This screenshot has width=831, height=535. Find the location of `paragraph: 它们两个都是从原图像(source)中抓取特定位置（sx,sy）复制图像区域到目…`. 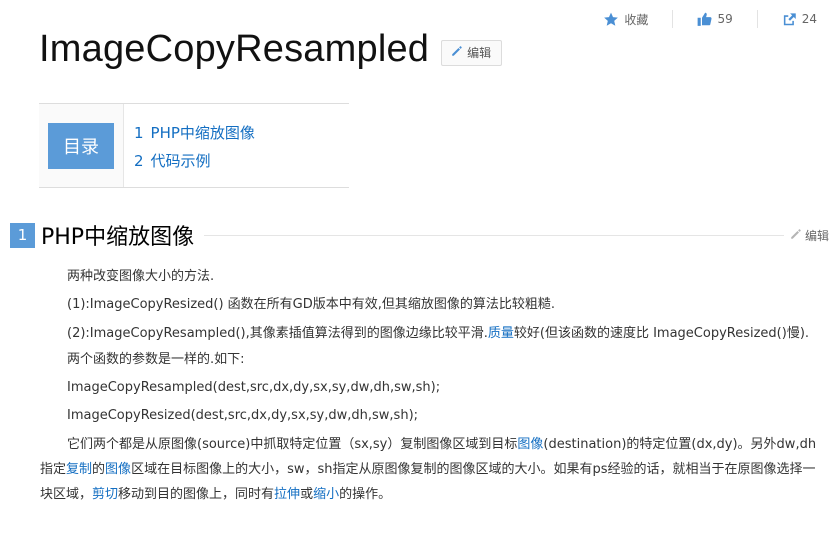

paragraph: 它们两个都是从原图像(source)中抓取特定位置（sx,sy）复制图像区域到目… is located at coordinates (432, 469).